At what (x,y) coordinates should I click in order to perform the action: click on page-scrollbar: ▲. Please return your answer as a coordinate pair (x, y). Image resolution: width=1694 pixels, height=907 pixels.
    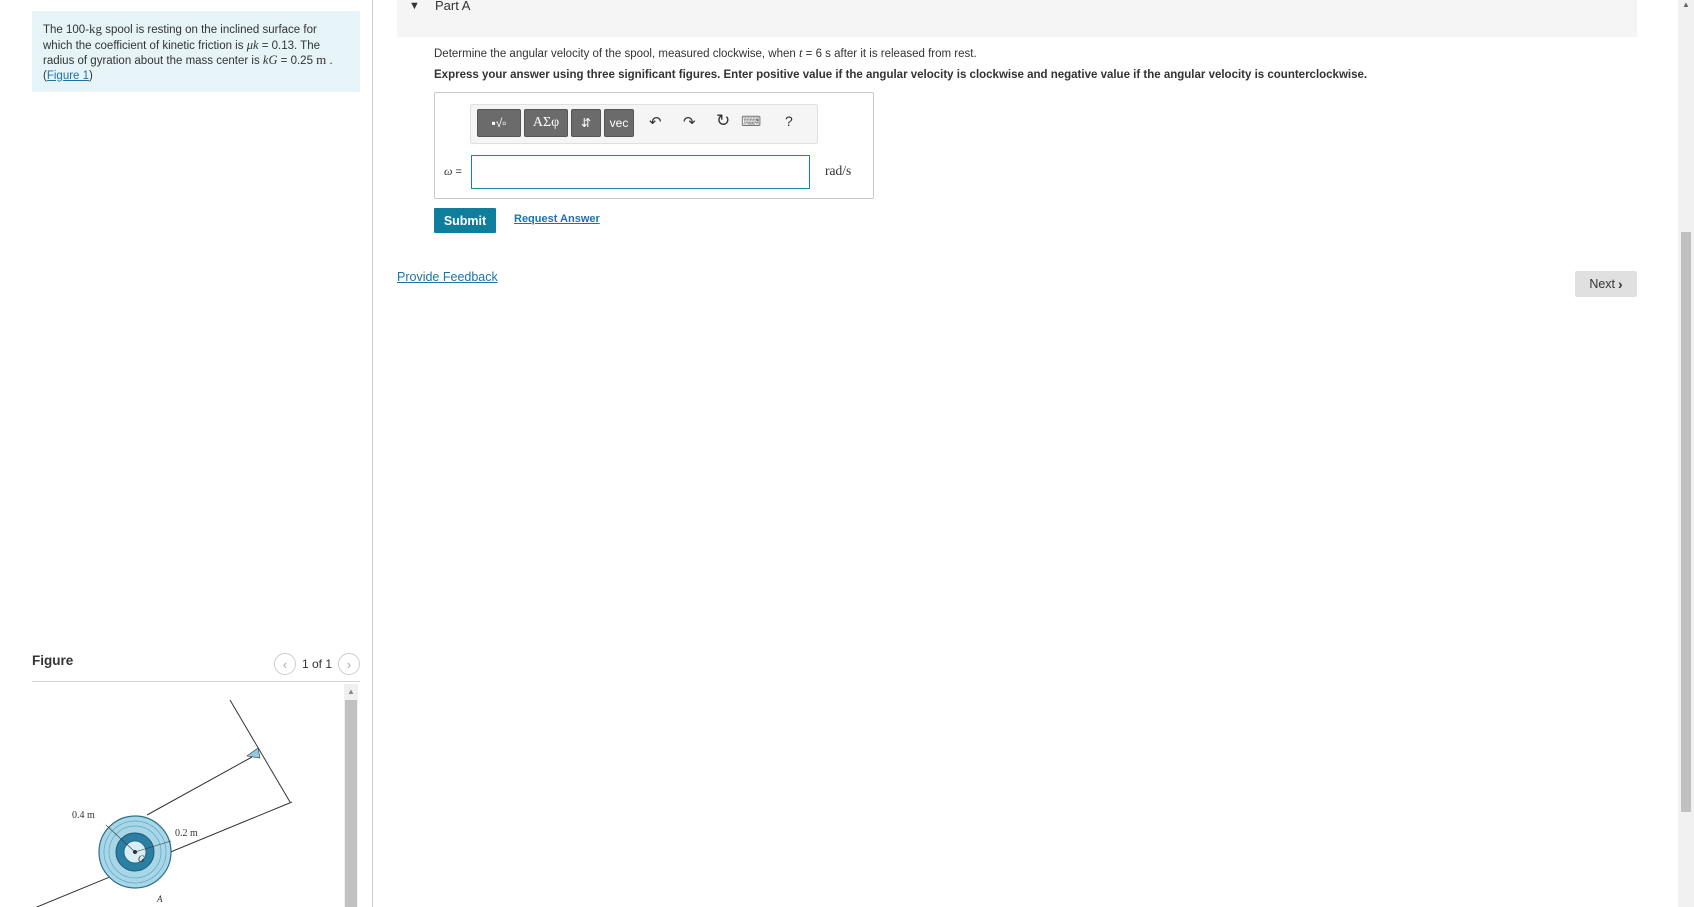
    Looking at the image, I should click on (1686, 453).